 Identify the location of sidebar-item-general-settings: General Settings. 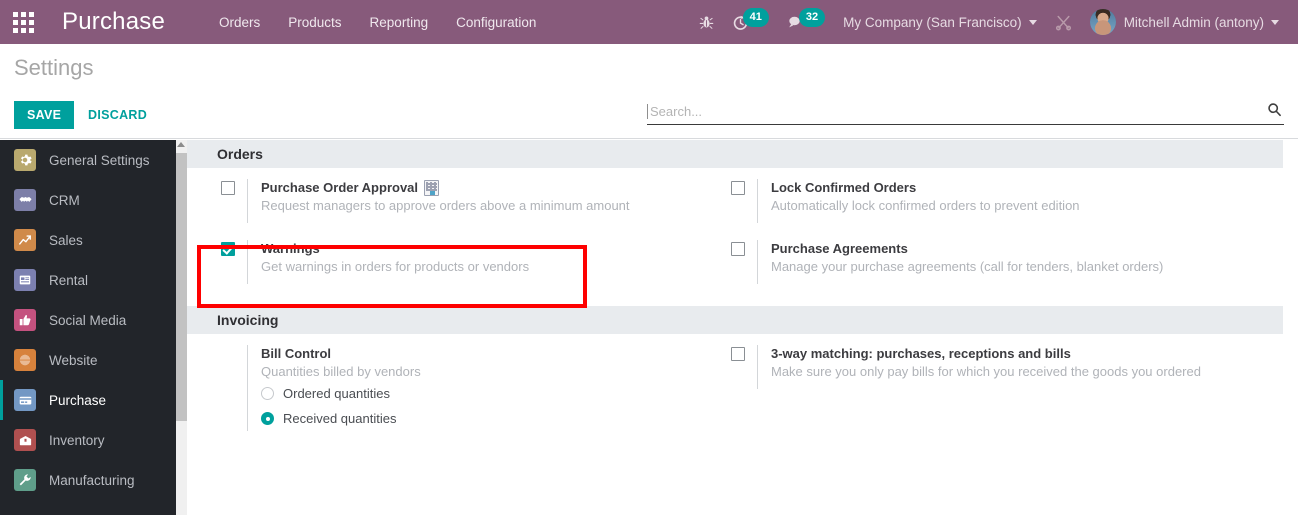
(88, 160).